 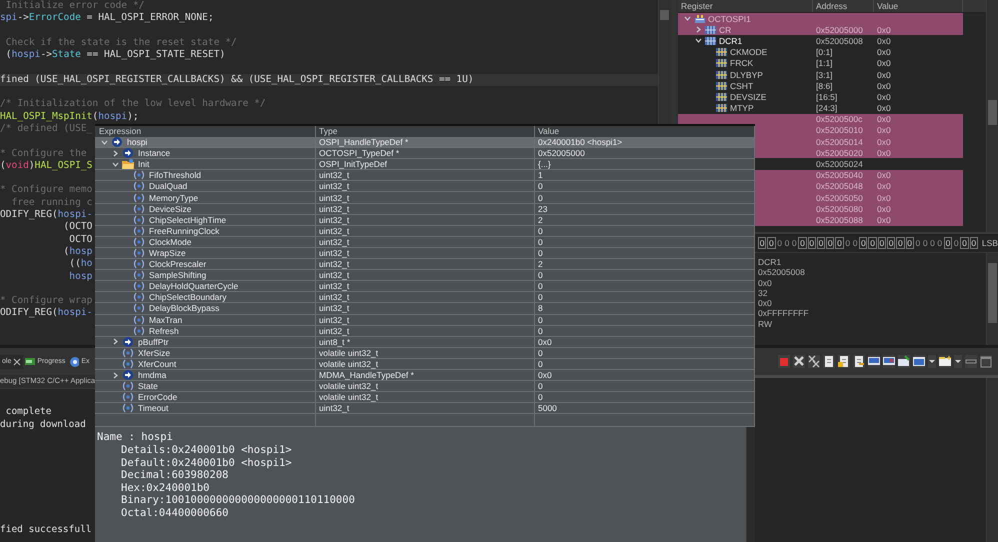 What do you see at coordinates (51, 202) in the screenshot?
I see `code-line: free running c` at bounding box center [51, 202].